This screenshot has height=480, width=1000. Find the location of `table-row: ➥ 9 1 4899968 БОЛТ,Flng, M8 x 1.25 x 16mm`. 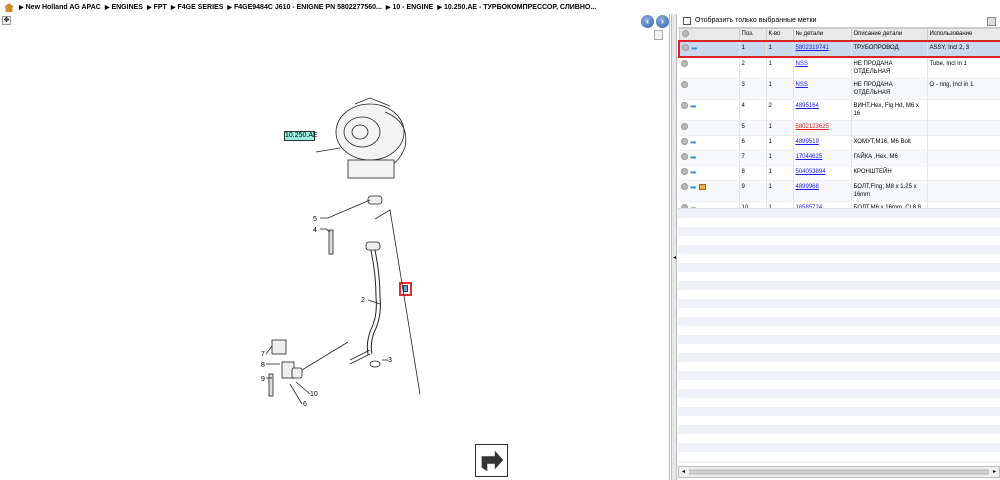

table-row: ➥ 9 1 4899968 БОЛТ,Flng, M8 x 1.25 x 16mm is located at coordinates (839, 191).